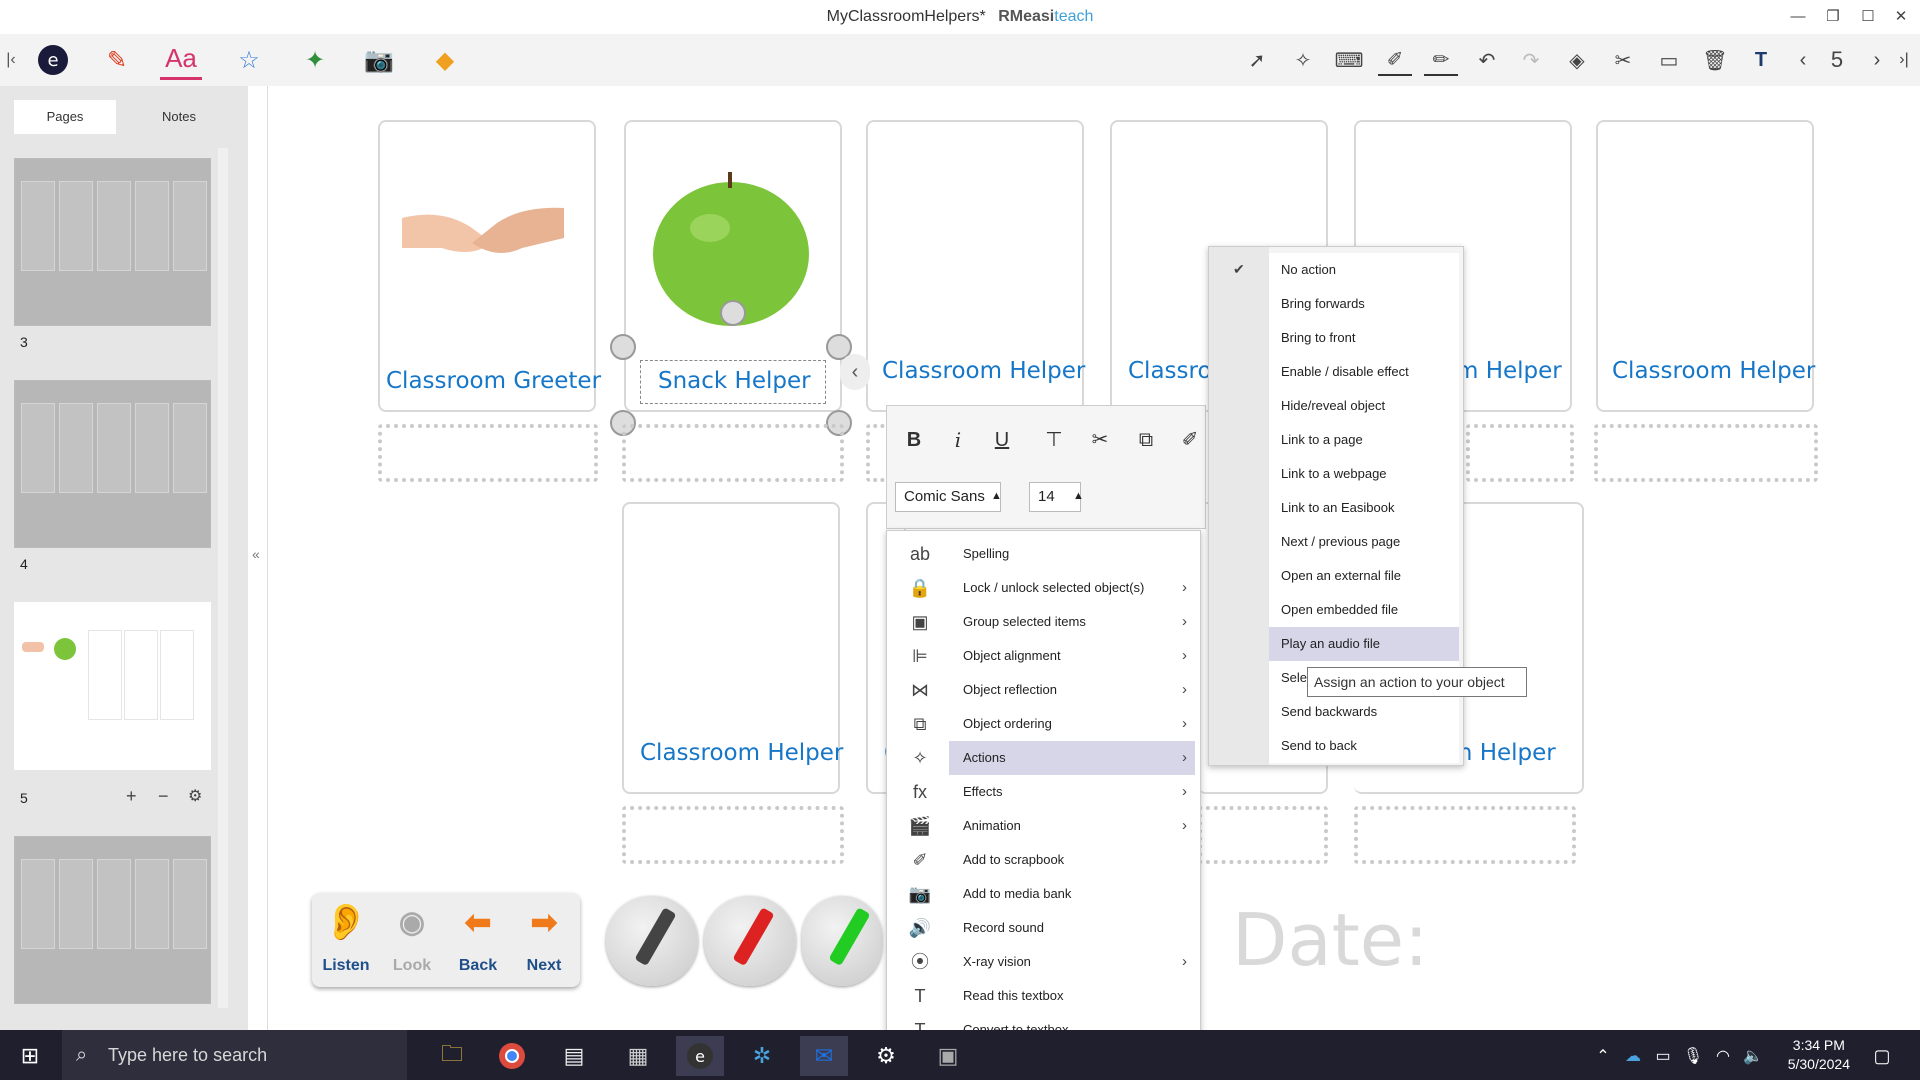 This screenshot has height=1080, width=1920. What do you see at coordinates (1072, 792) in the screenshot?
I see `context-menu-item: Effects ›` at bounding box center [1072, 792].